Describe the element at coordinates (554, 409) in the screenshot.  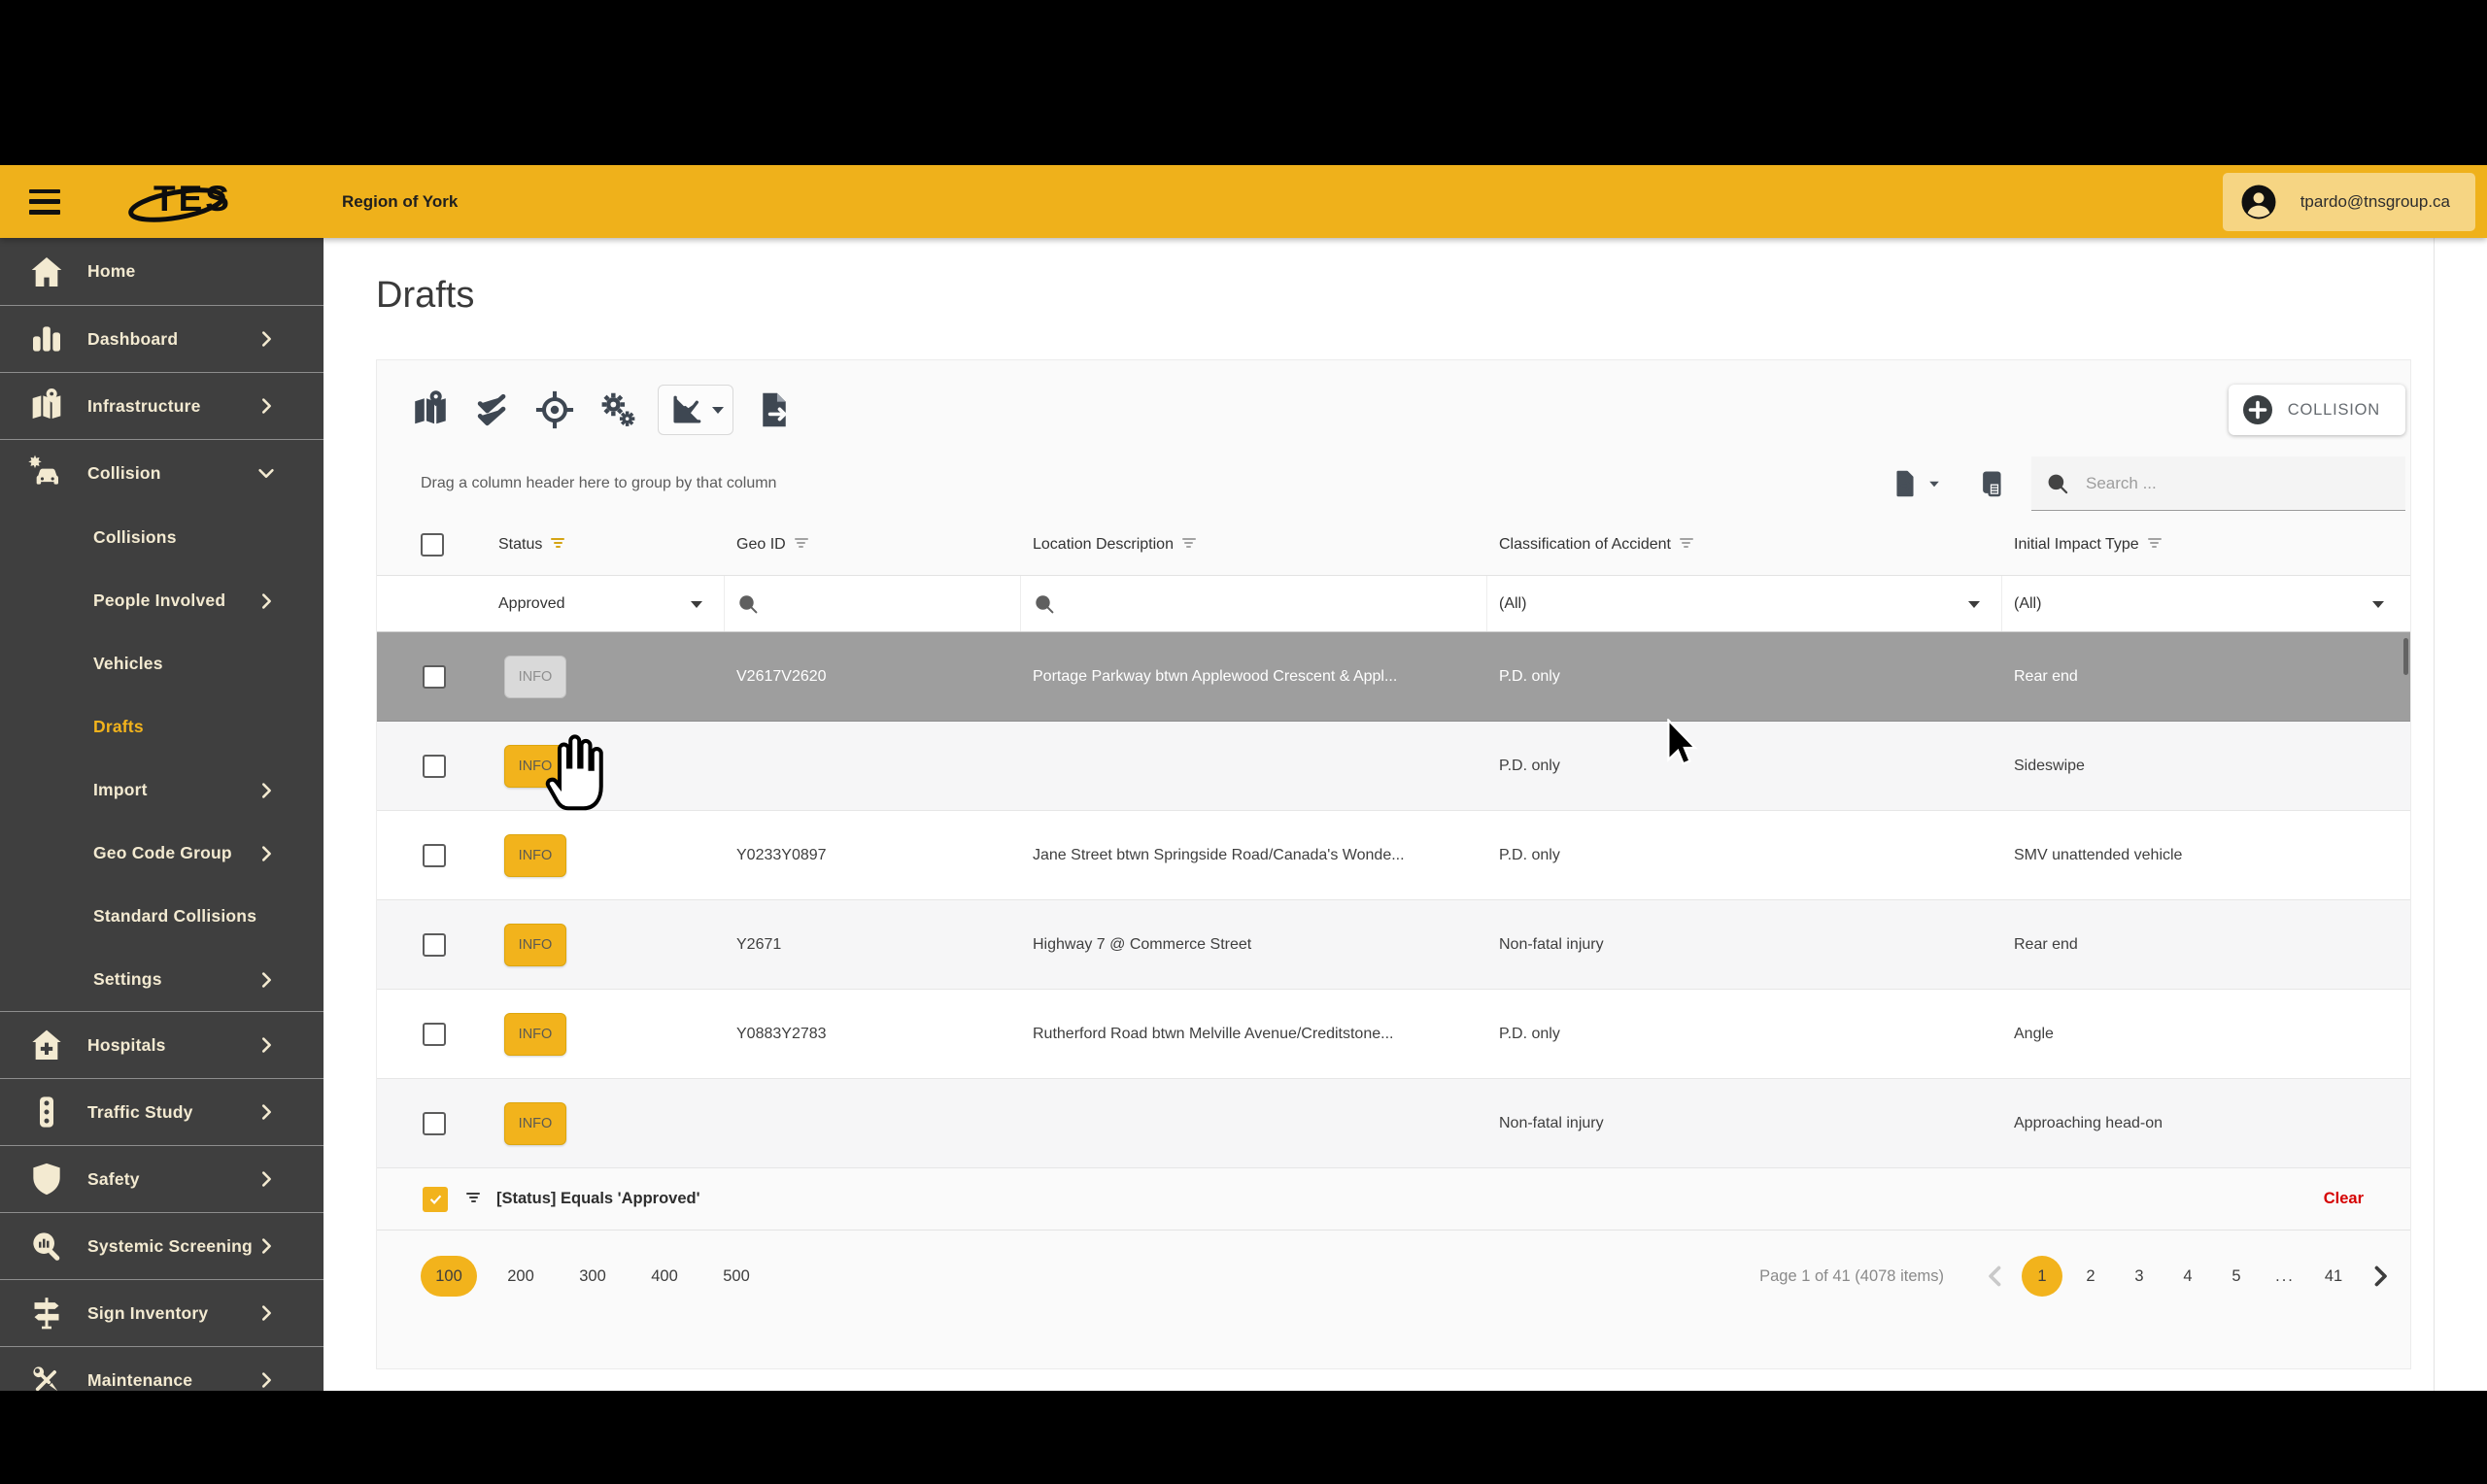
I see `locate-button` at that location.